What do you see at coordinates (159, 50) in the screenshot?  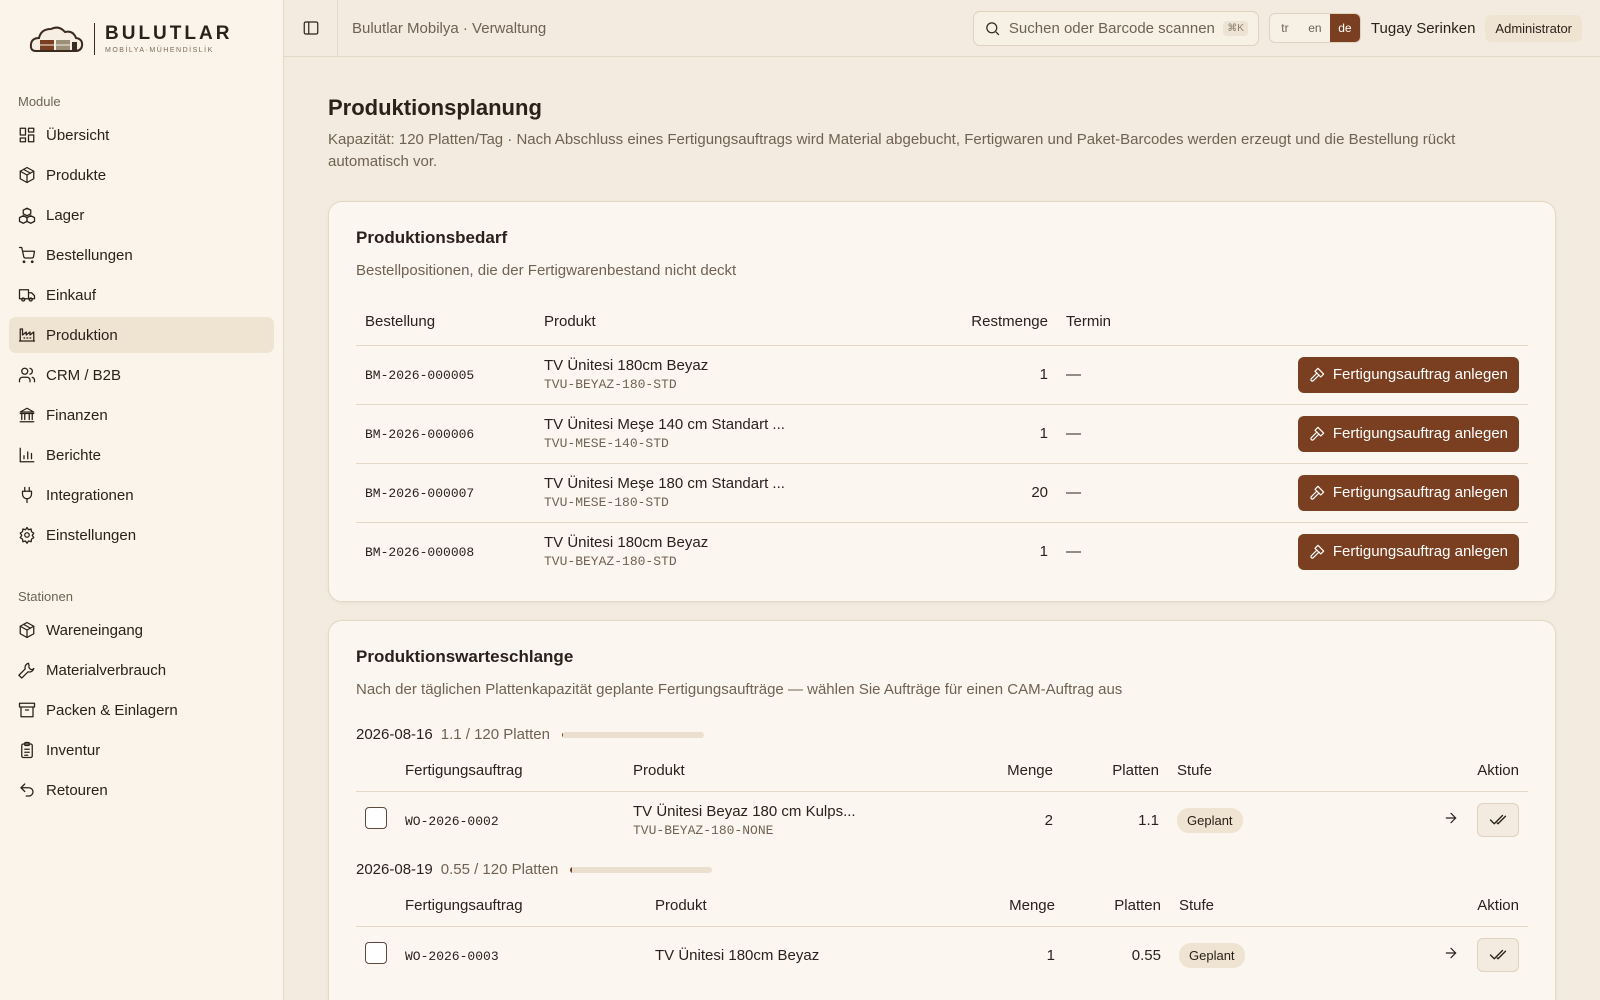 I see `brand-tagline: MOBİLYA·MÜHENDİSLİK` at bounding box center [159, 50].